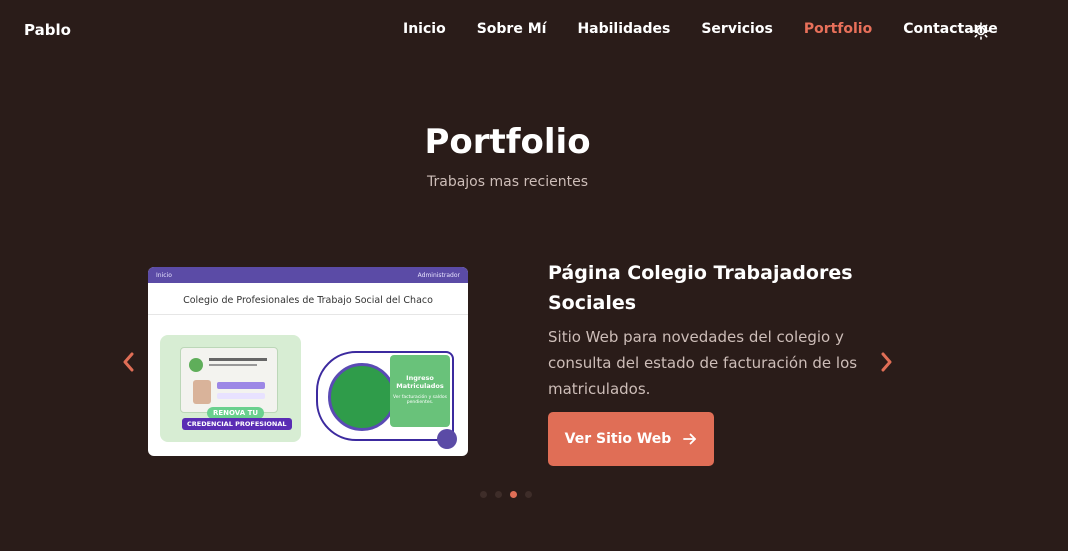 The width and height of the screenshot is (1068, 551). I want to click on nav-item-sobre-mi: Sobre Mí, so click(512, 29).